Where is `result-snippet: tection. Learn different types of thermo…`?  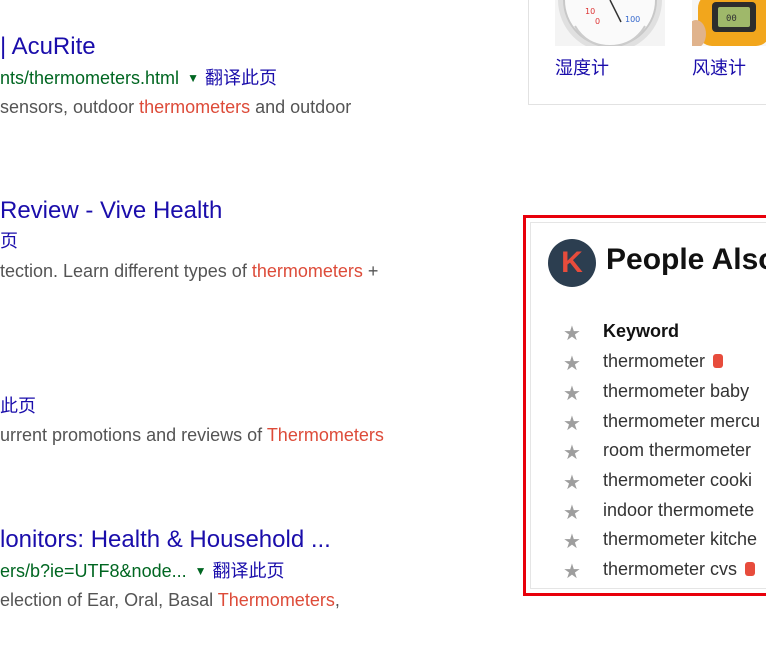 result-snippet: tection. Learn different types of thermo… is located at coordinates (189, 271).